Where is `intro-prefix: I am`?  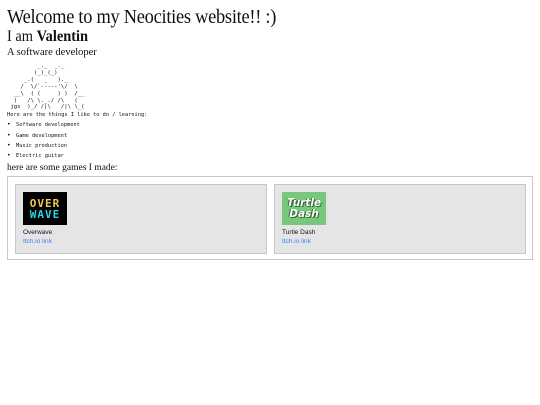 intro-prefix: I am is located at coordinates (20, 36).